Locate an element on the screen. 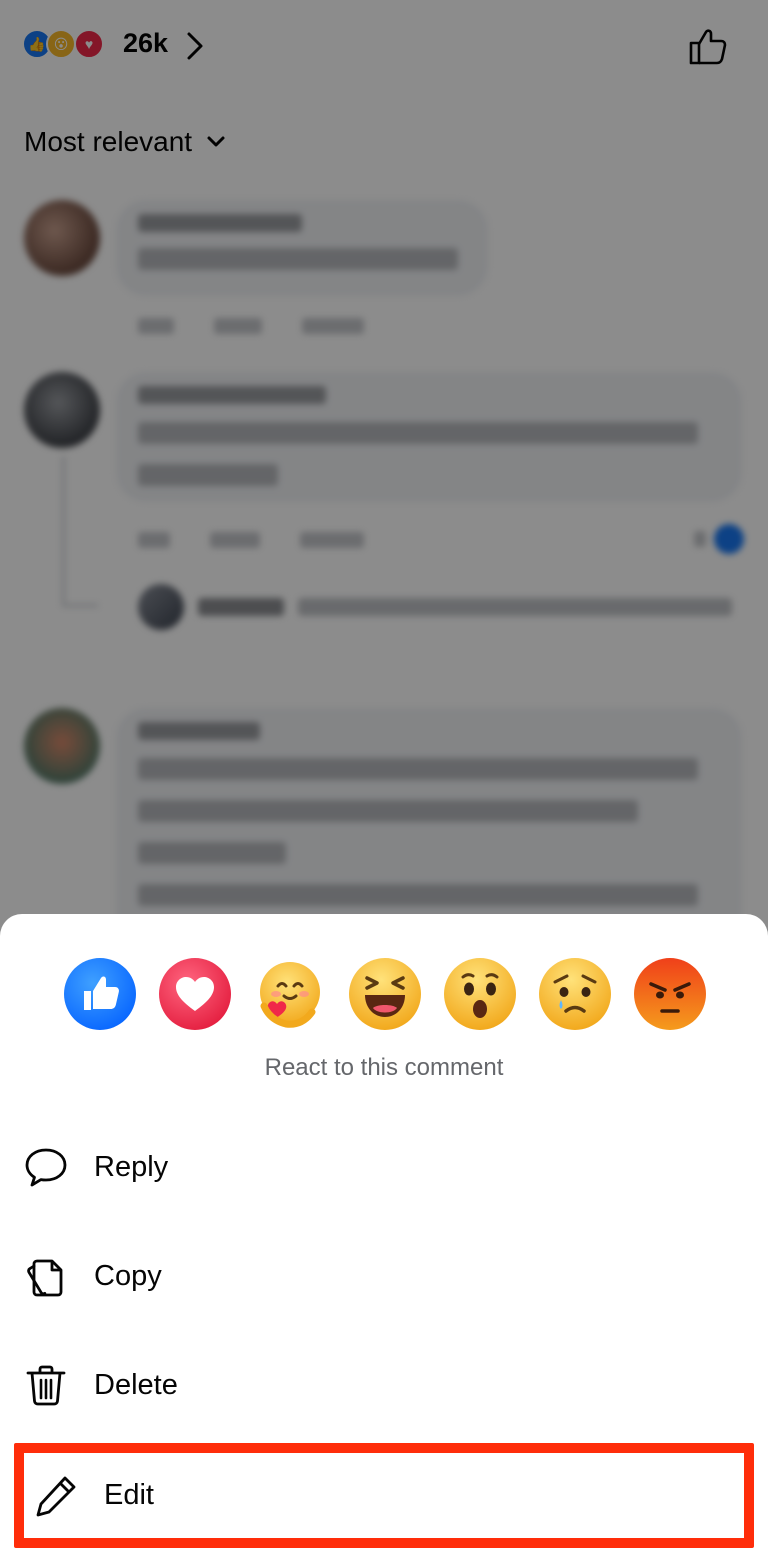 This screenshot has height=1559, width=768. haha-reaction-icon is located at coordinates (385, 994).